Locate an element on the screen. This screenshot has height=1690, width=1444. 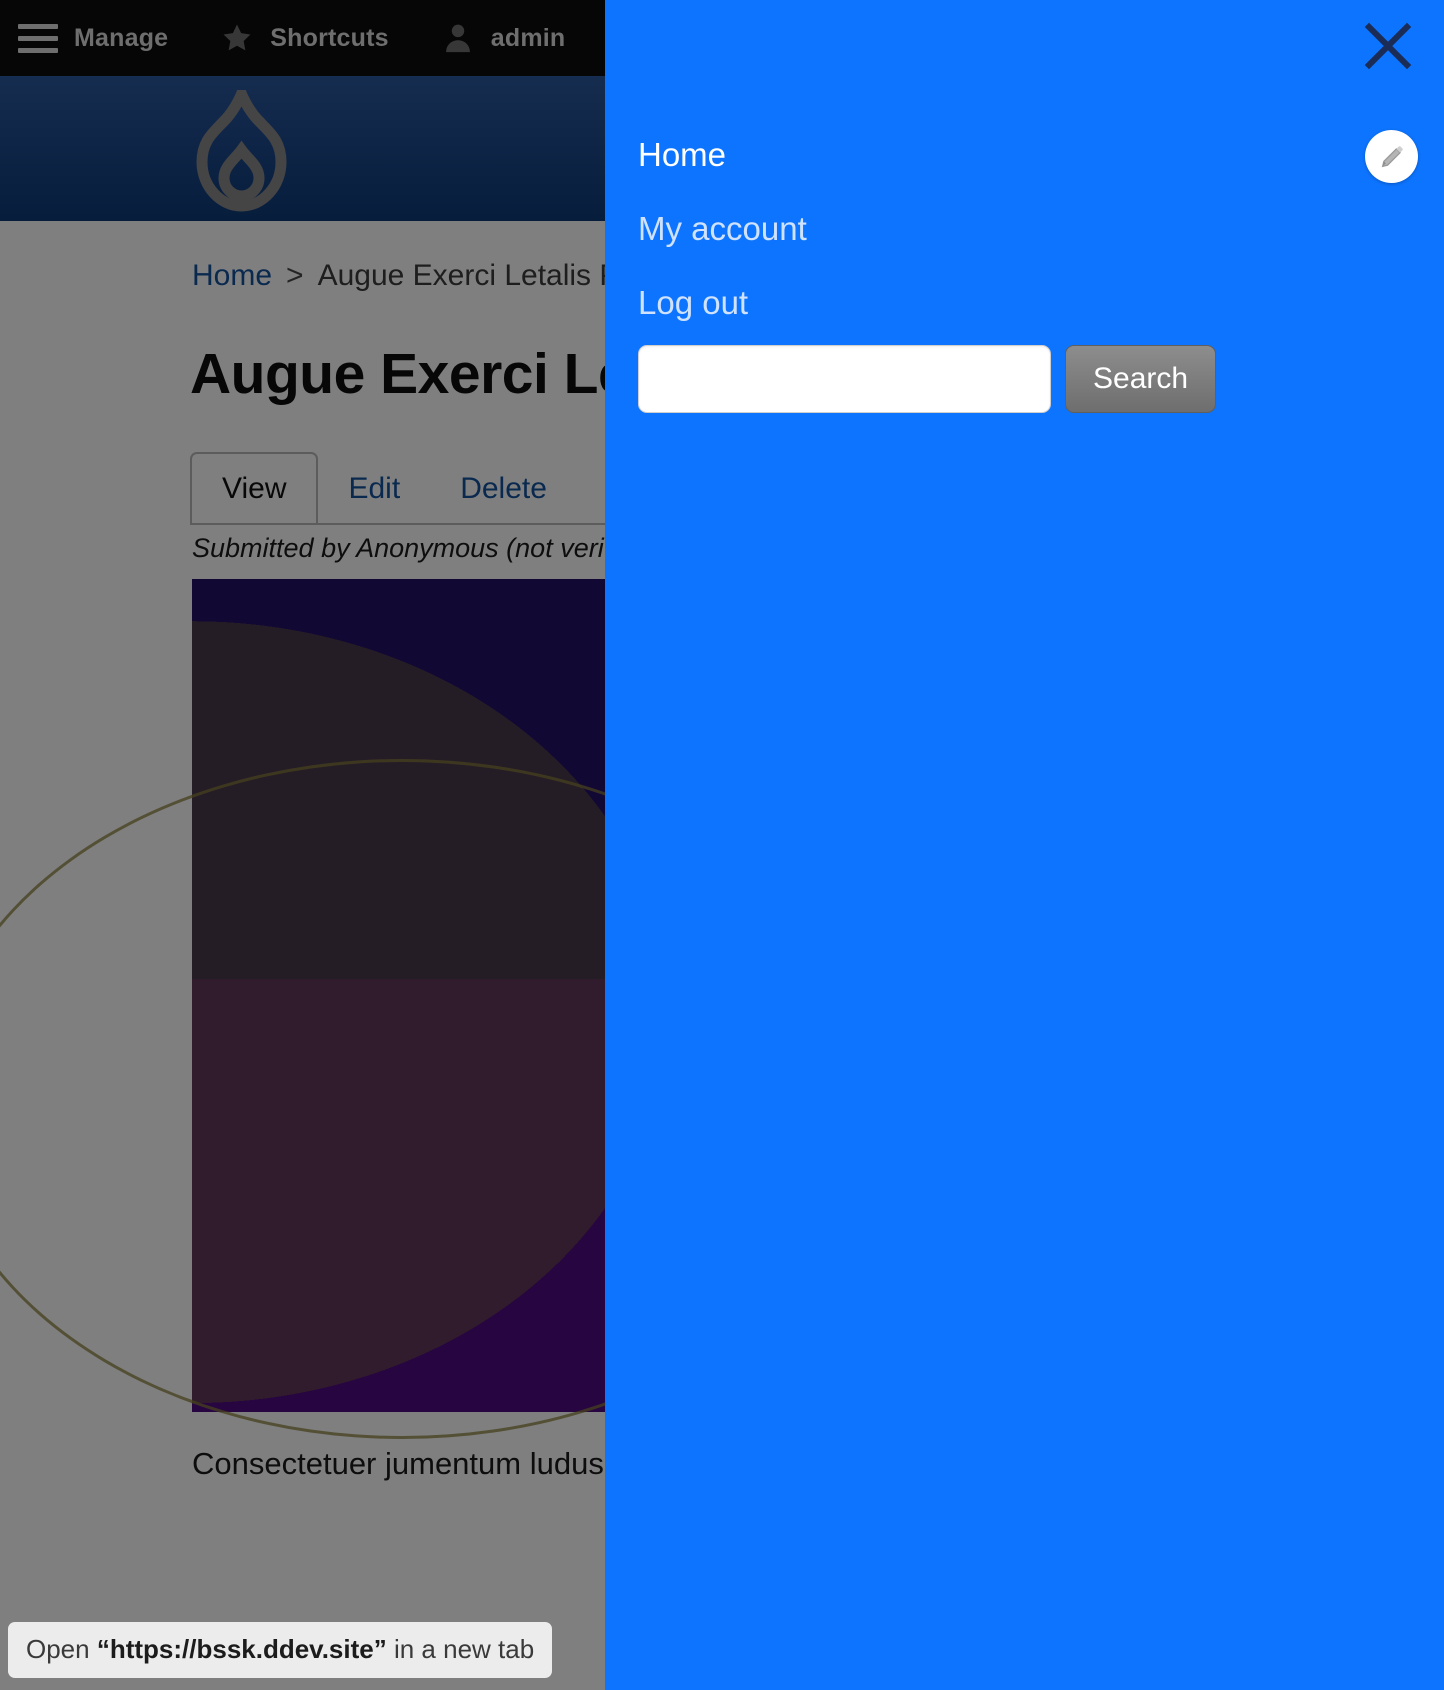
status-url: “https://bssk.ddev.site” is located at coordinates (241, 1649).